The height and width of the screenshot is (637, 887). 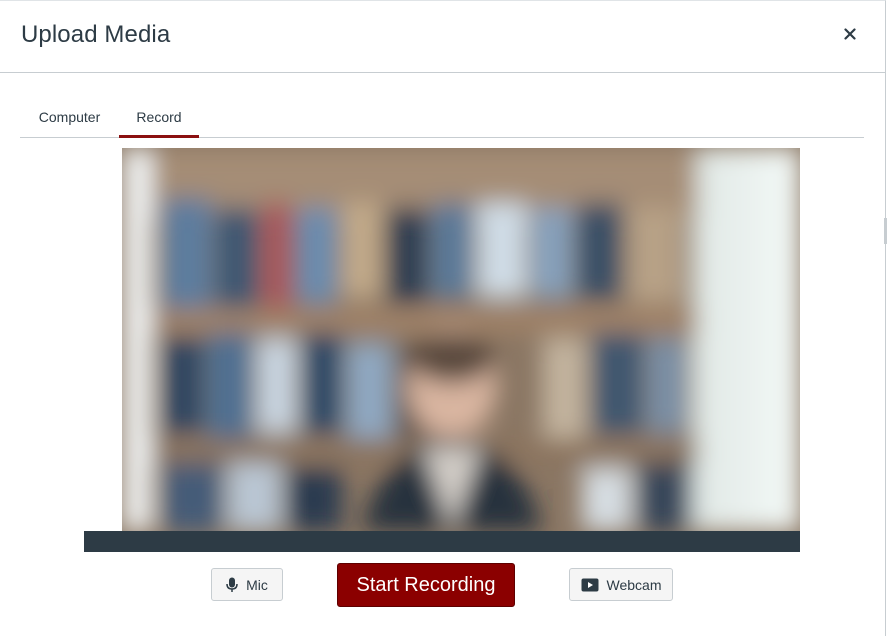 I want to click on dialog-title: Upload Media, so click(x=96, y=34).